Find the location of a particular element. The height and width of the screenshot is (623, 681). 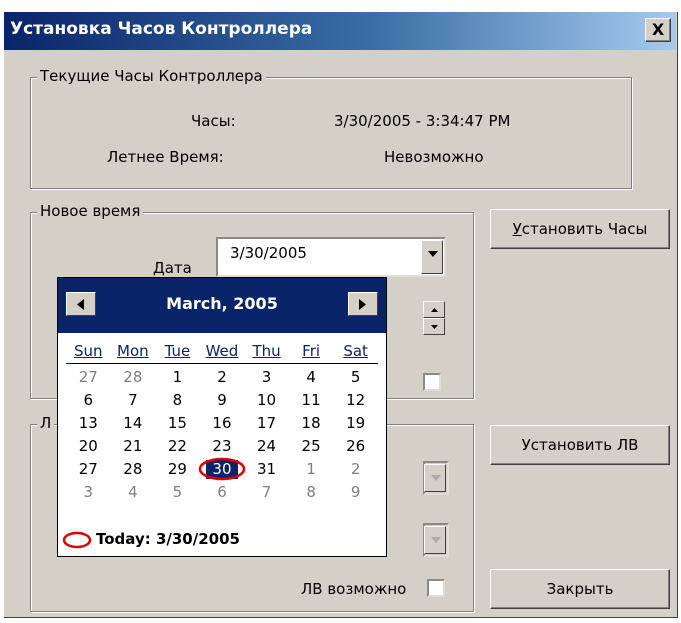

set-dst-button: Установить ЛВ is located at coordinates (580, 445).